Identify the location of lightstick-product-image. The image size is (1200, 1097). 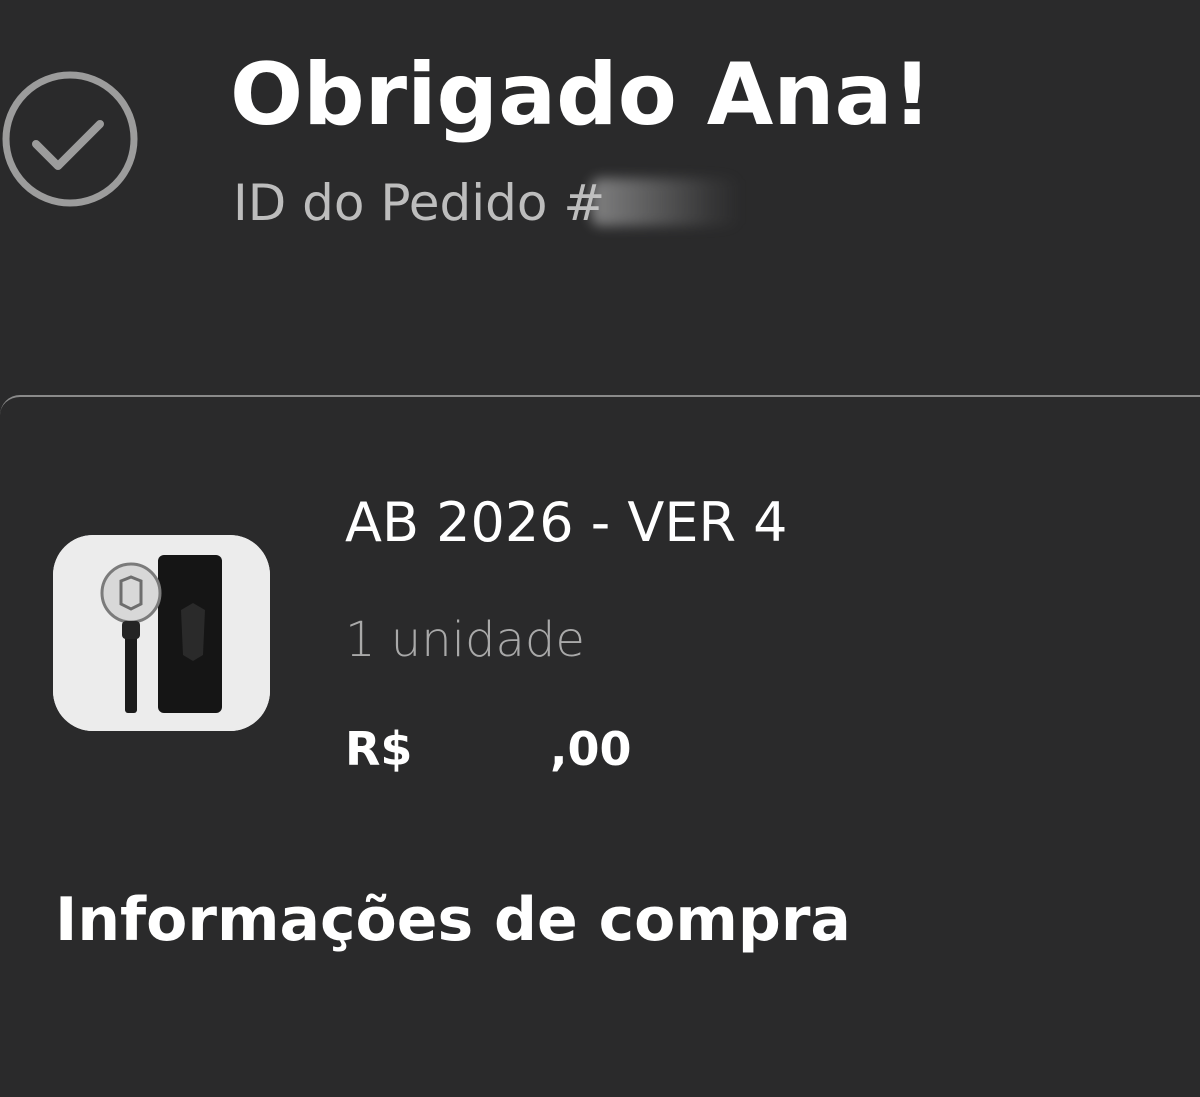
(161, 633).